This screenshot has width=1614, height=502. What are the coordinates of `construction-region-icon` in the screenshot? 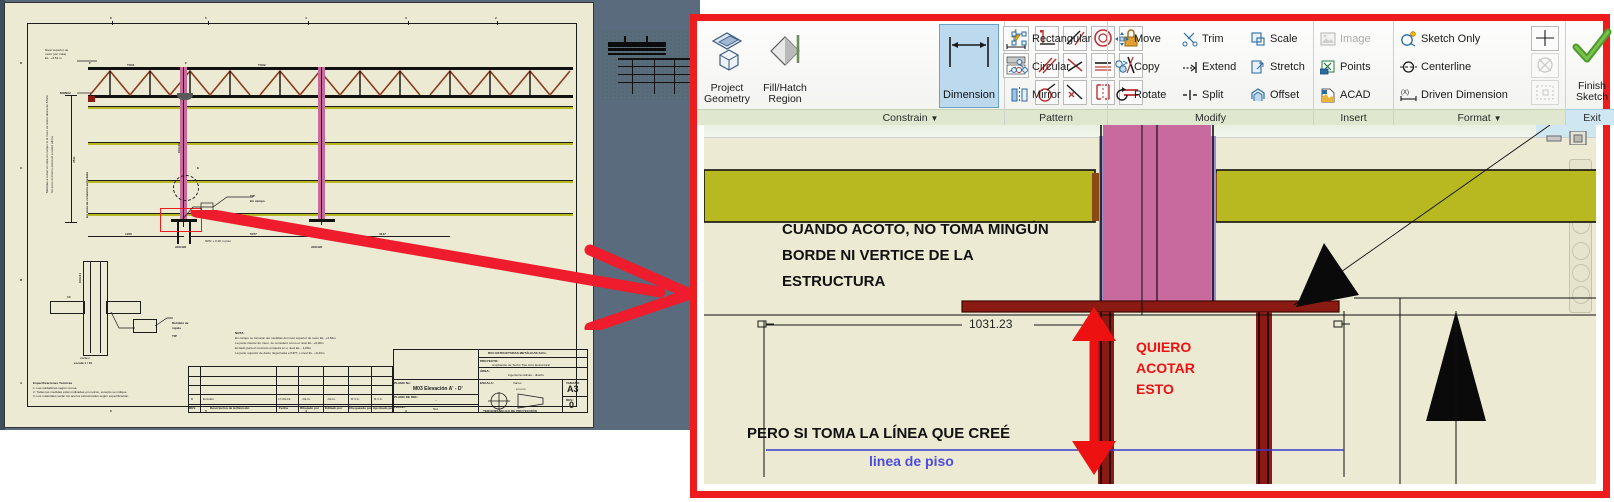 It's located at (1545, 92).